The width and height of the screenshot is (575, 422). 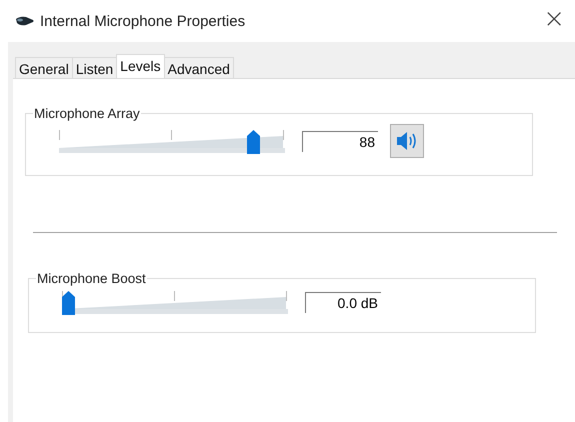 I want to click on mute-button, so click(x=407, y=141).